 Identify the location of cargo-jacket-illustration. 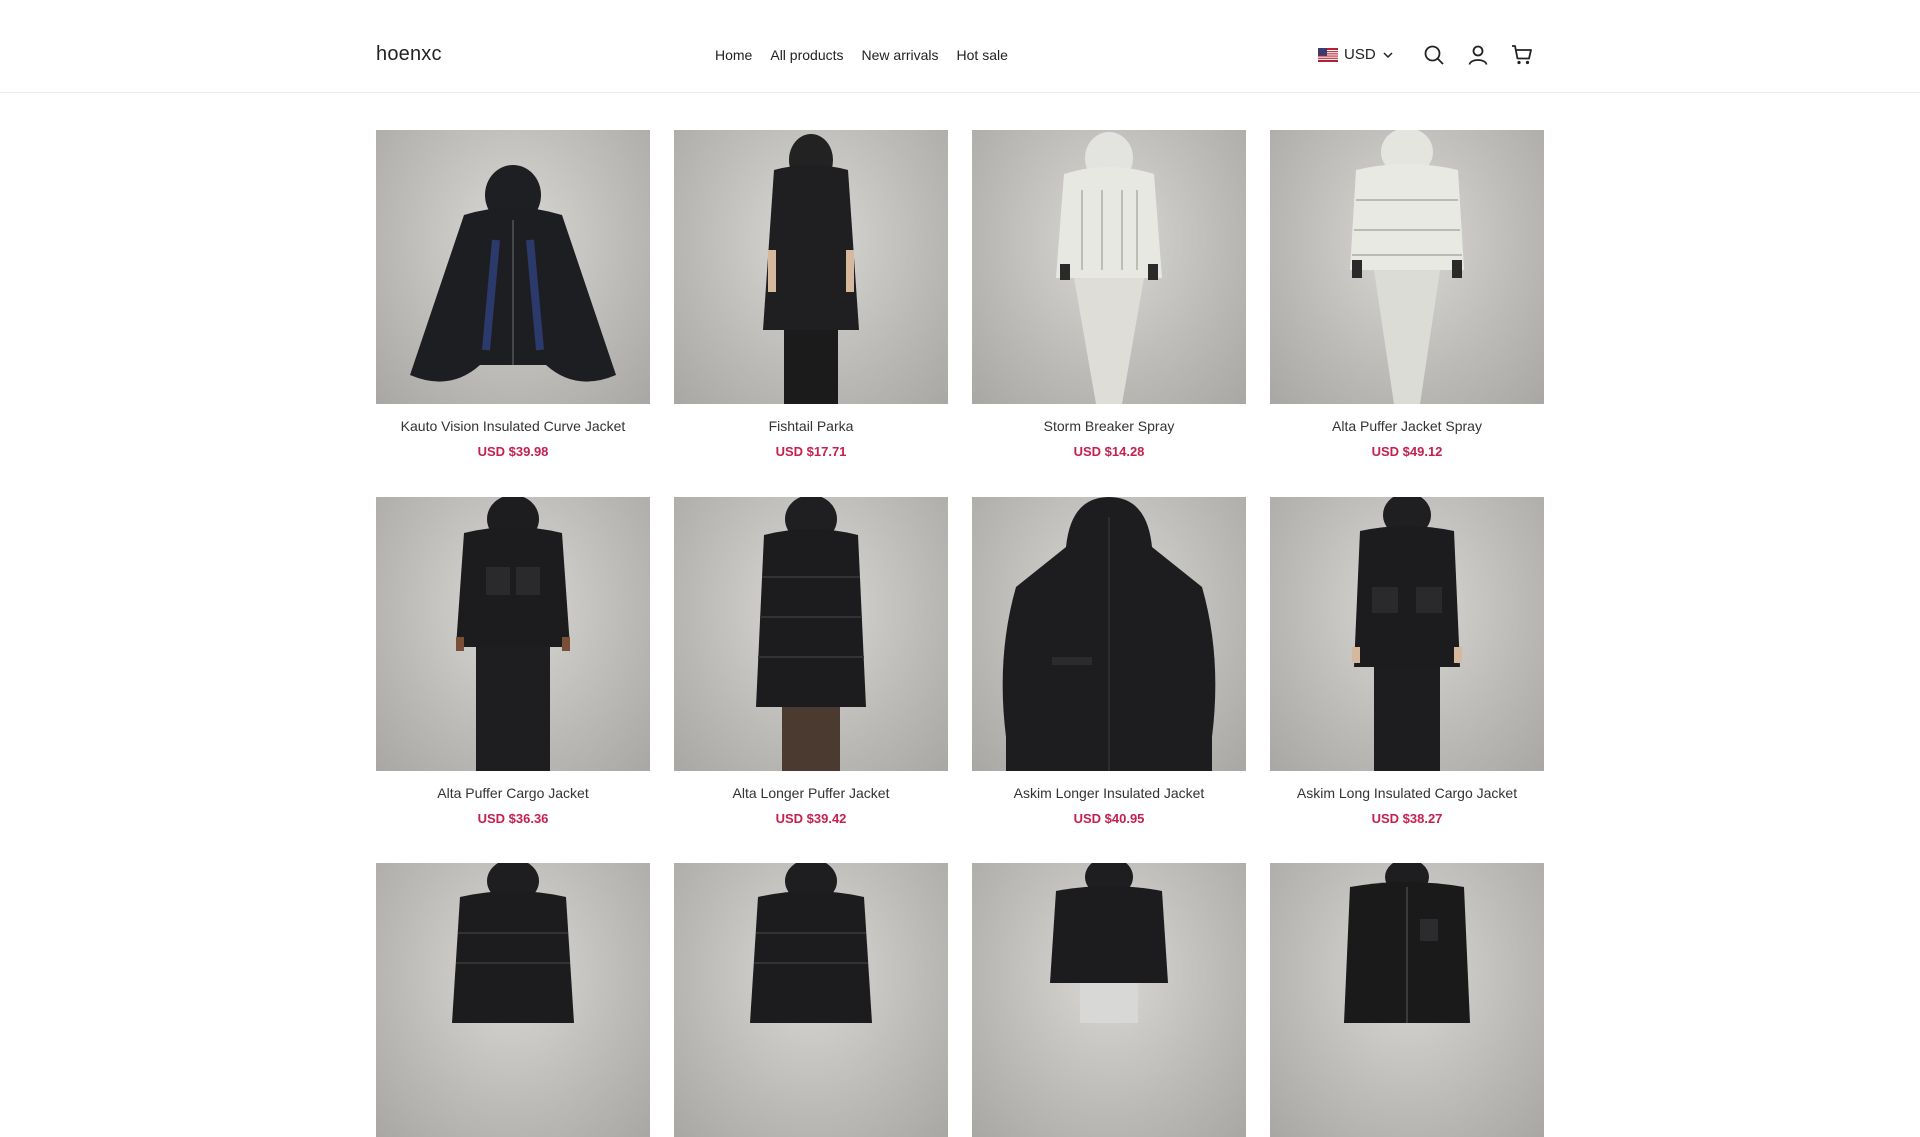
(513, 634).